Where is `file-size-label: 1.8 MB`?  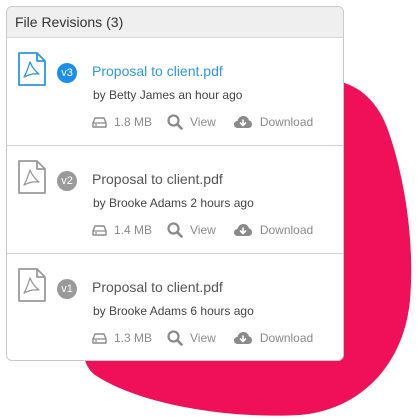
file-size-label: 1.8 MB is located at coordinates (133, 122).